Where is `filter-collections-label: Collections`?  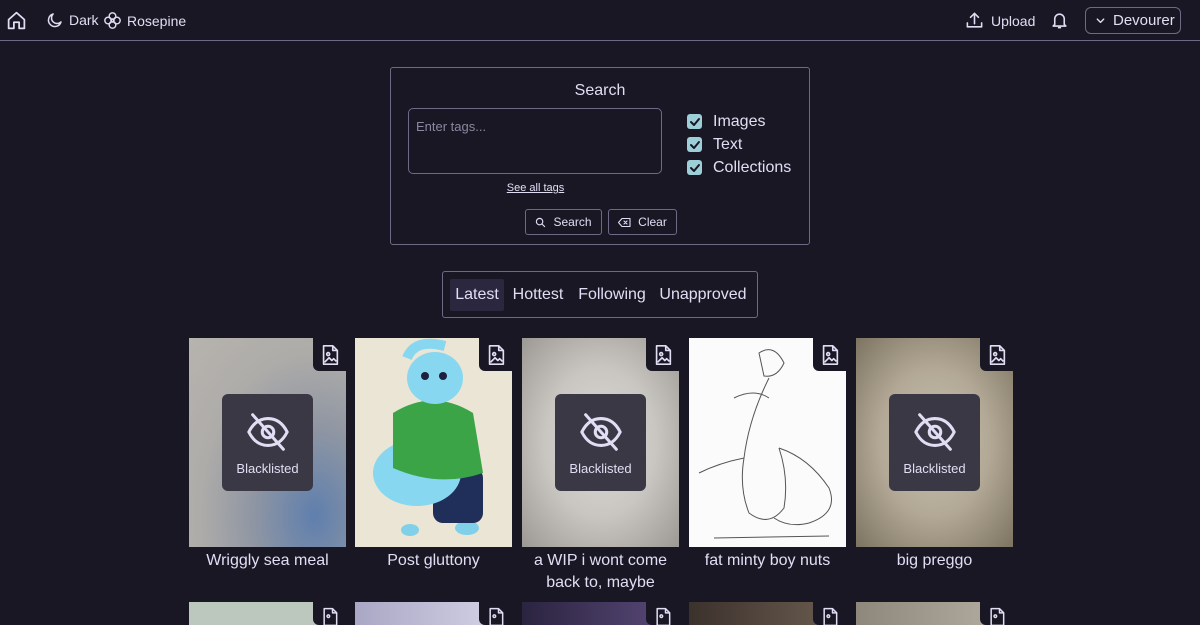
filter-collections-label: Collections is located at coordinates (752, 167).